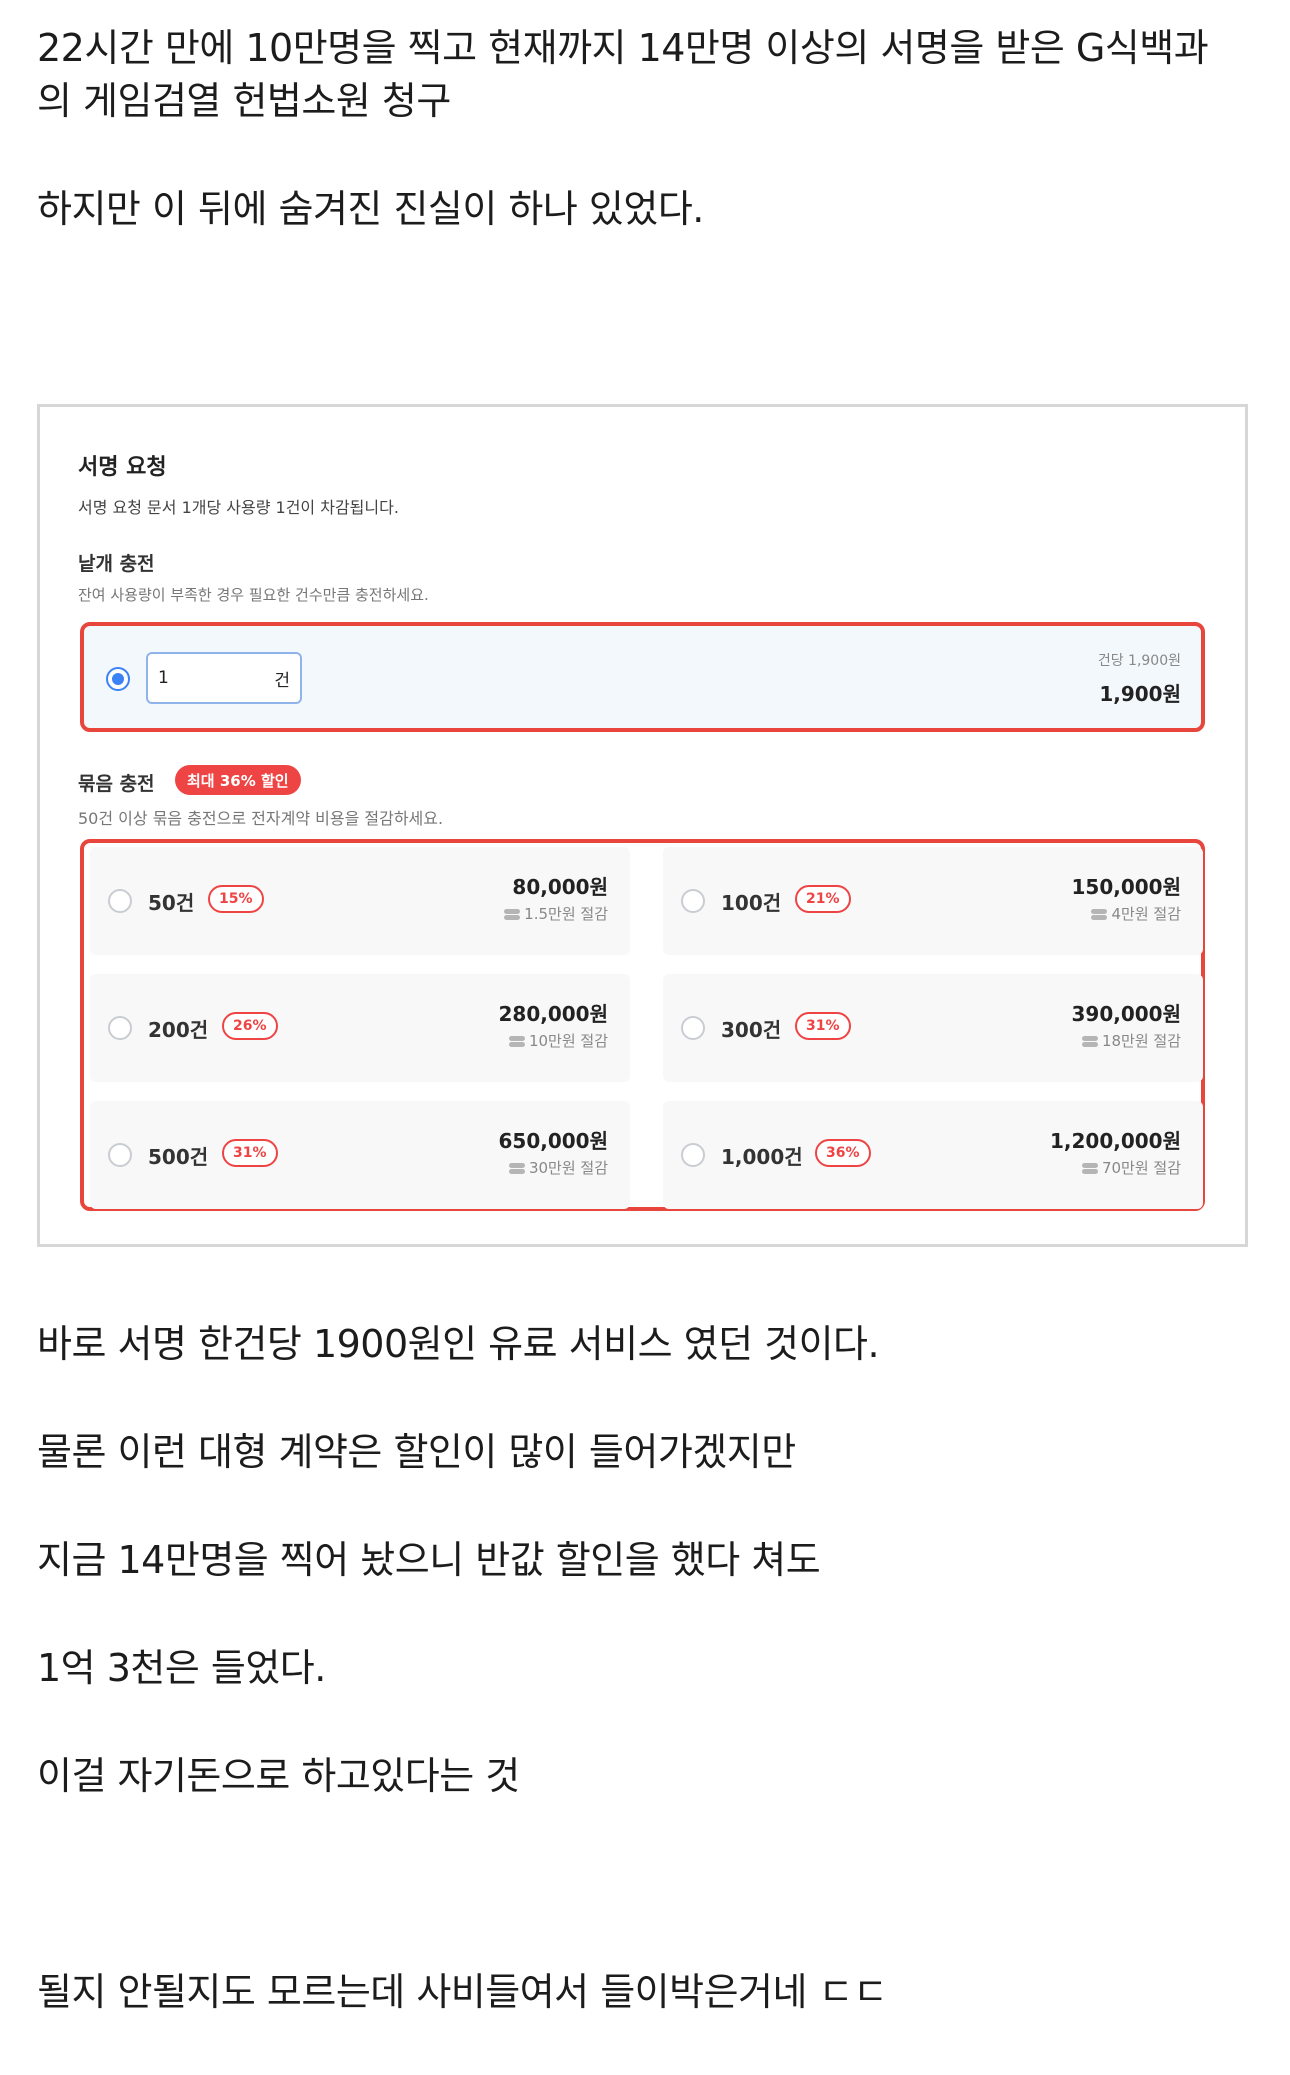  I want to click on bundle-price: 150,000원, so click(1126, 887).